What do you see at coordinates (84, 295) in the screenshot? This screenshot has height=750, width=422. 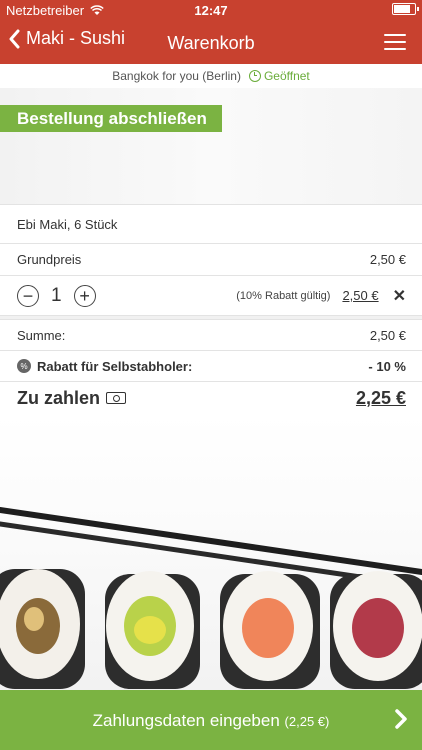 I see `increment-button: +` at bounding box center [84, 295].